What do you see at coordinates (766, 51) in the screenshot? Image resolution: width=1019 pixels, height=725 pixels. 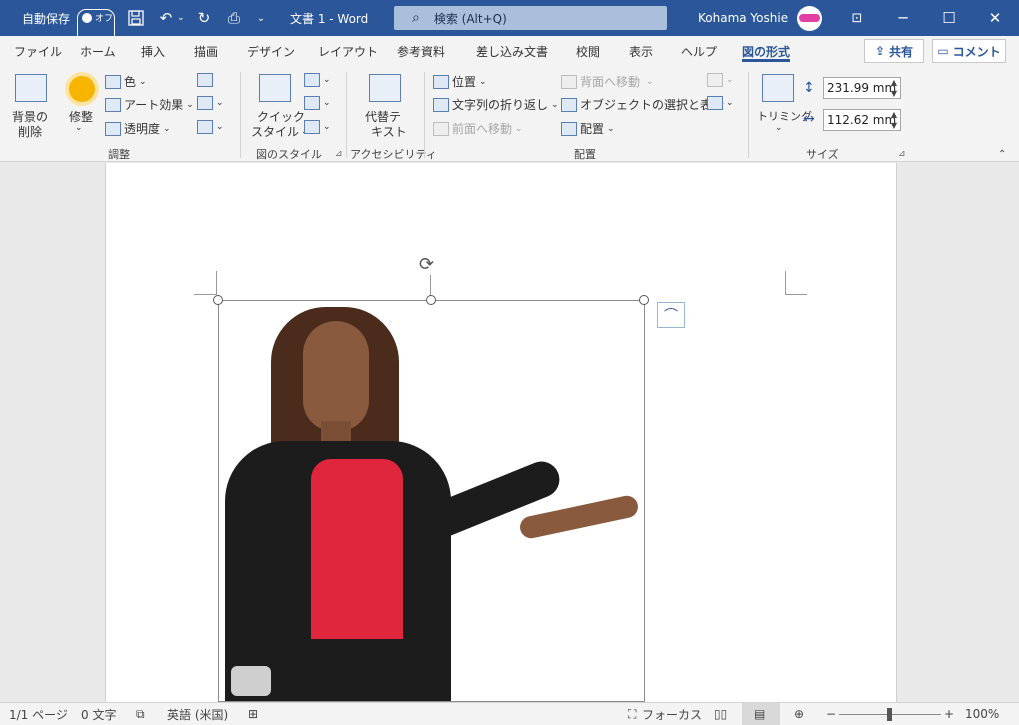 I see `tab-picture-format: 図の形式` at bounding box center [766, 51].